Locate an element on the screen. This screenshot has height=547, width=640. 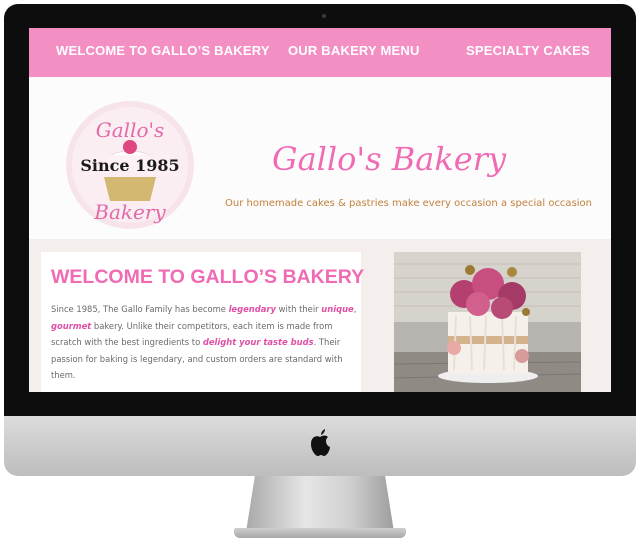
welcome-text-2: with their is located at coordinates (299, 309).